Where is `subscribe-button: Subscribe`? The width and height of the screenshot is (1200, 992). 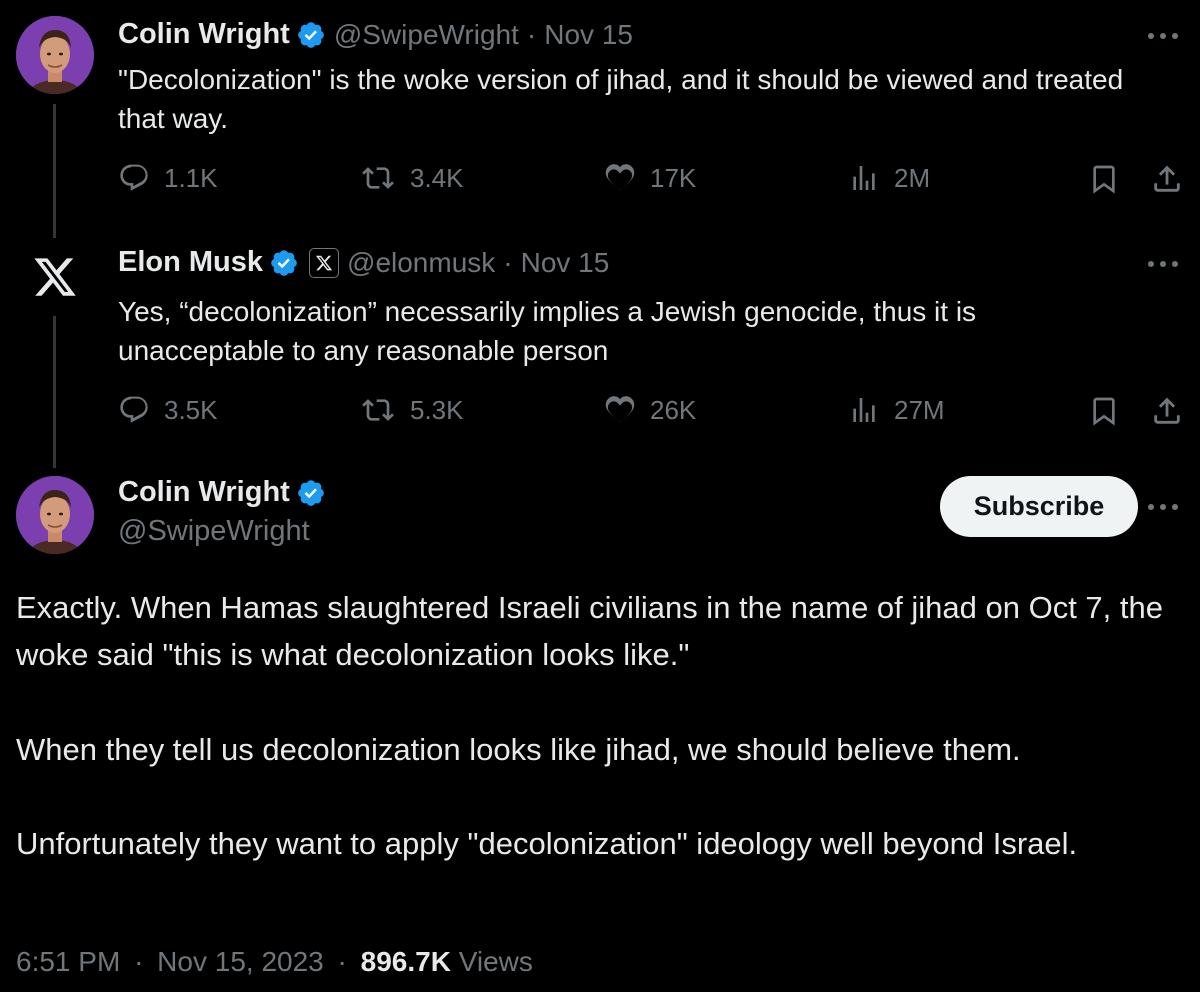 subscribe-button: Subscribe is located at coordinates (1039, 506).